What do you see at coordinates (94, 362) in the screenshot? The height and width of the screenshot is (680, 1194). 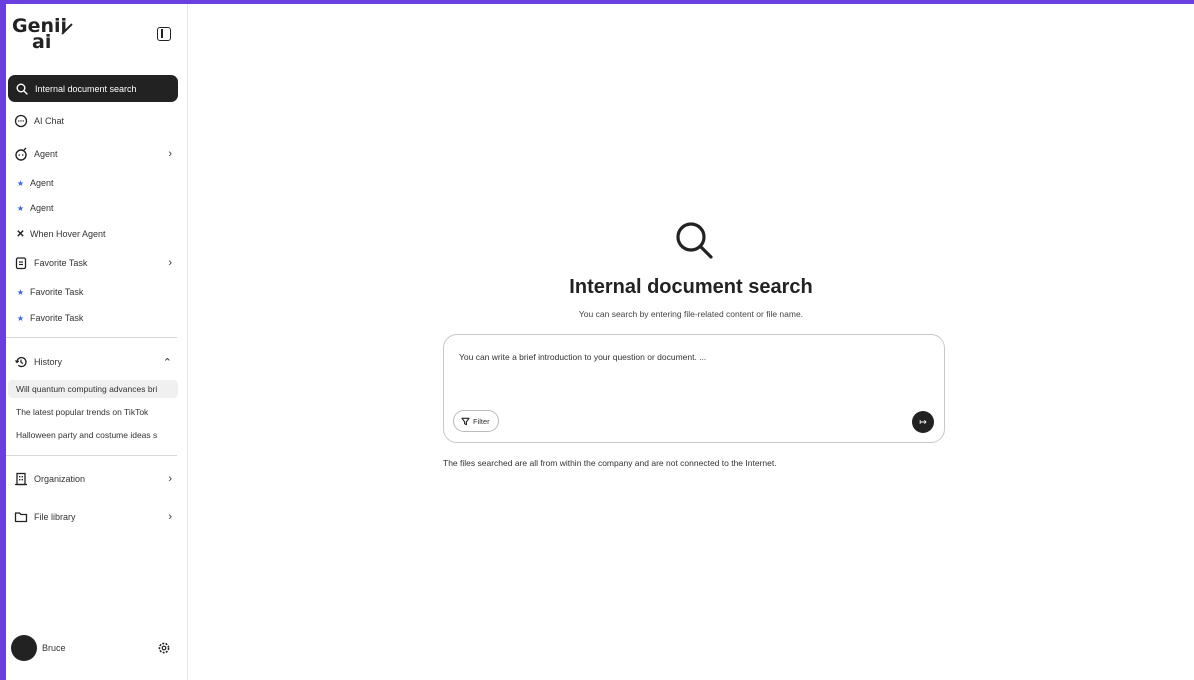 I see `sidebar-item-history: History ⌃` at bounding box center [94, 362].